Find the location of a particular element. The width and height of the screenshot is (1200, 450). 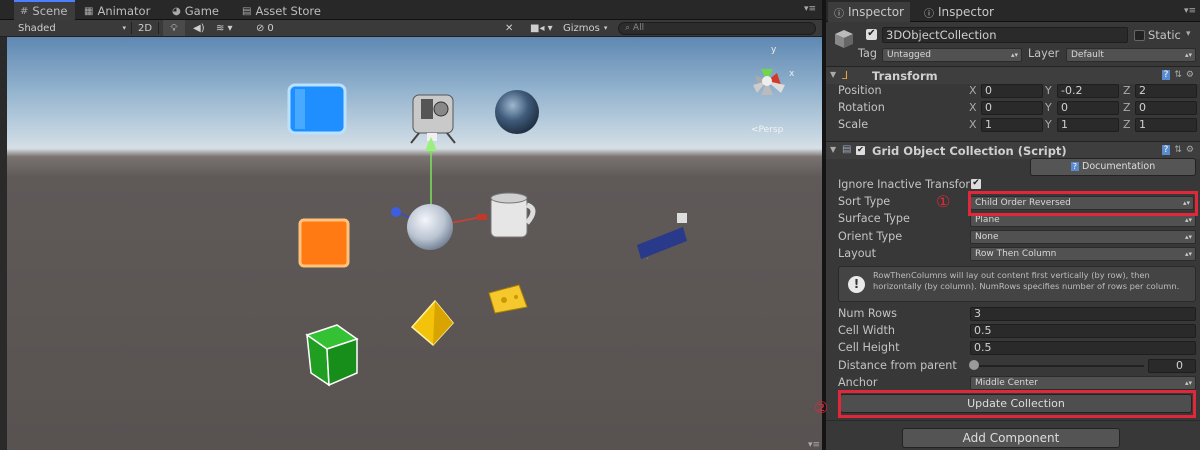

tab-animator-label: Animator is located at coordinates (124, 11).